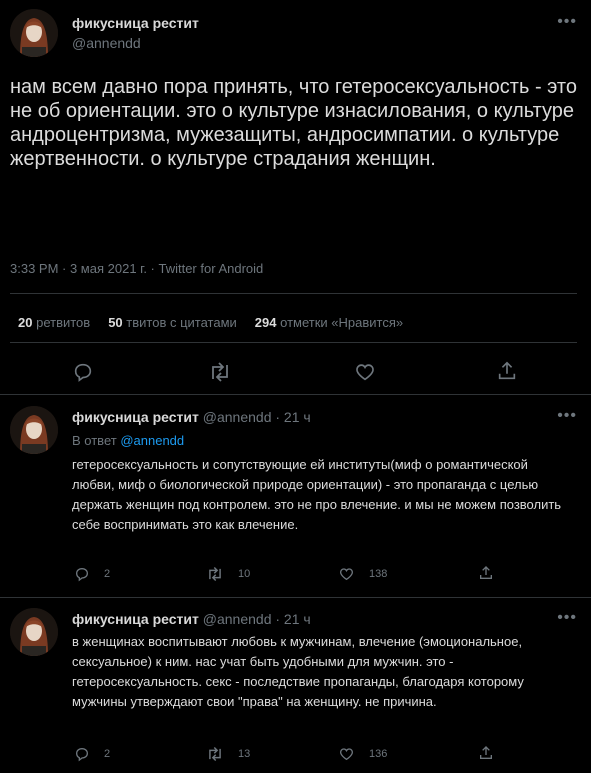  I want to click on likes-stat: 294 отметки «Нравится», so click(329, 322).